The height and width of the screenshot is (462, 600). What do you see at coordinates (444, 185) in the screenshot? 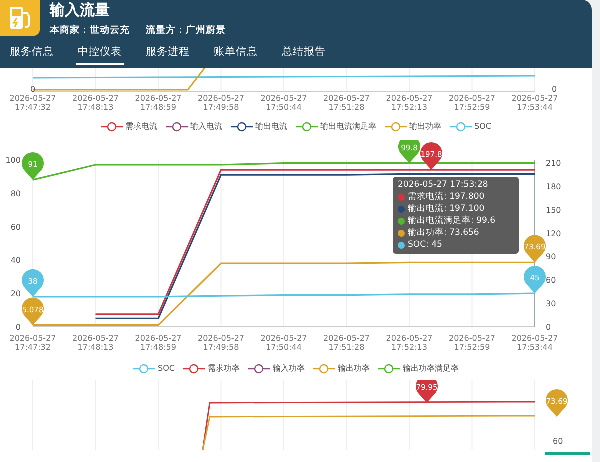
I see `tooltip-title: 2026-05-27 17:53:28` at bounding box center [444, 185].